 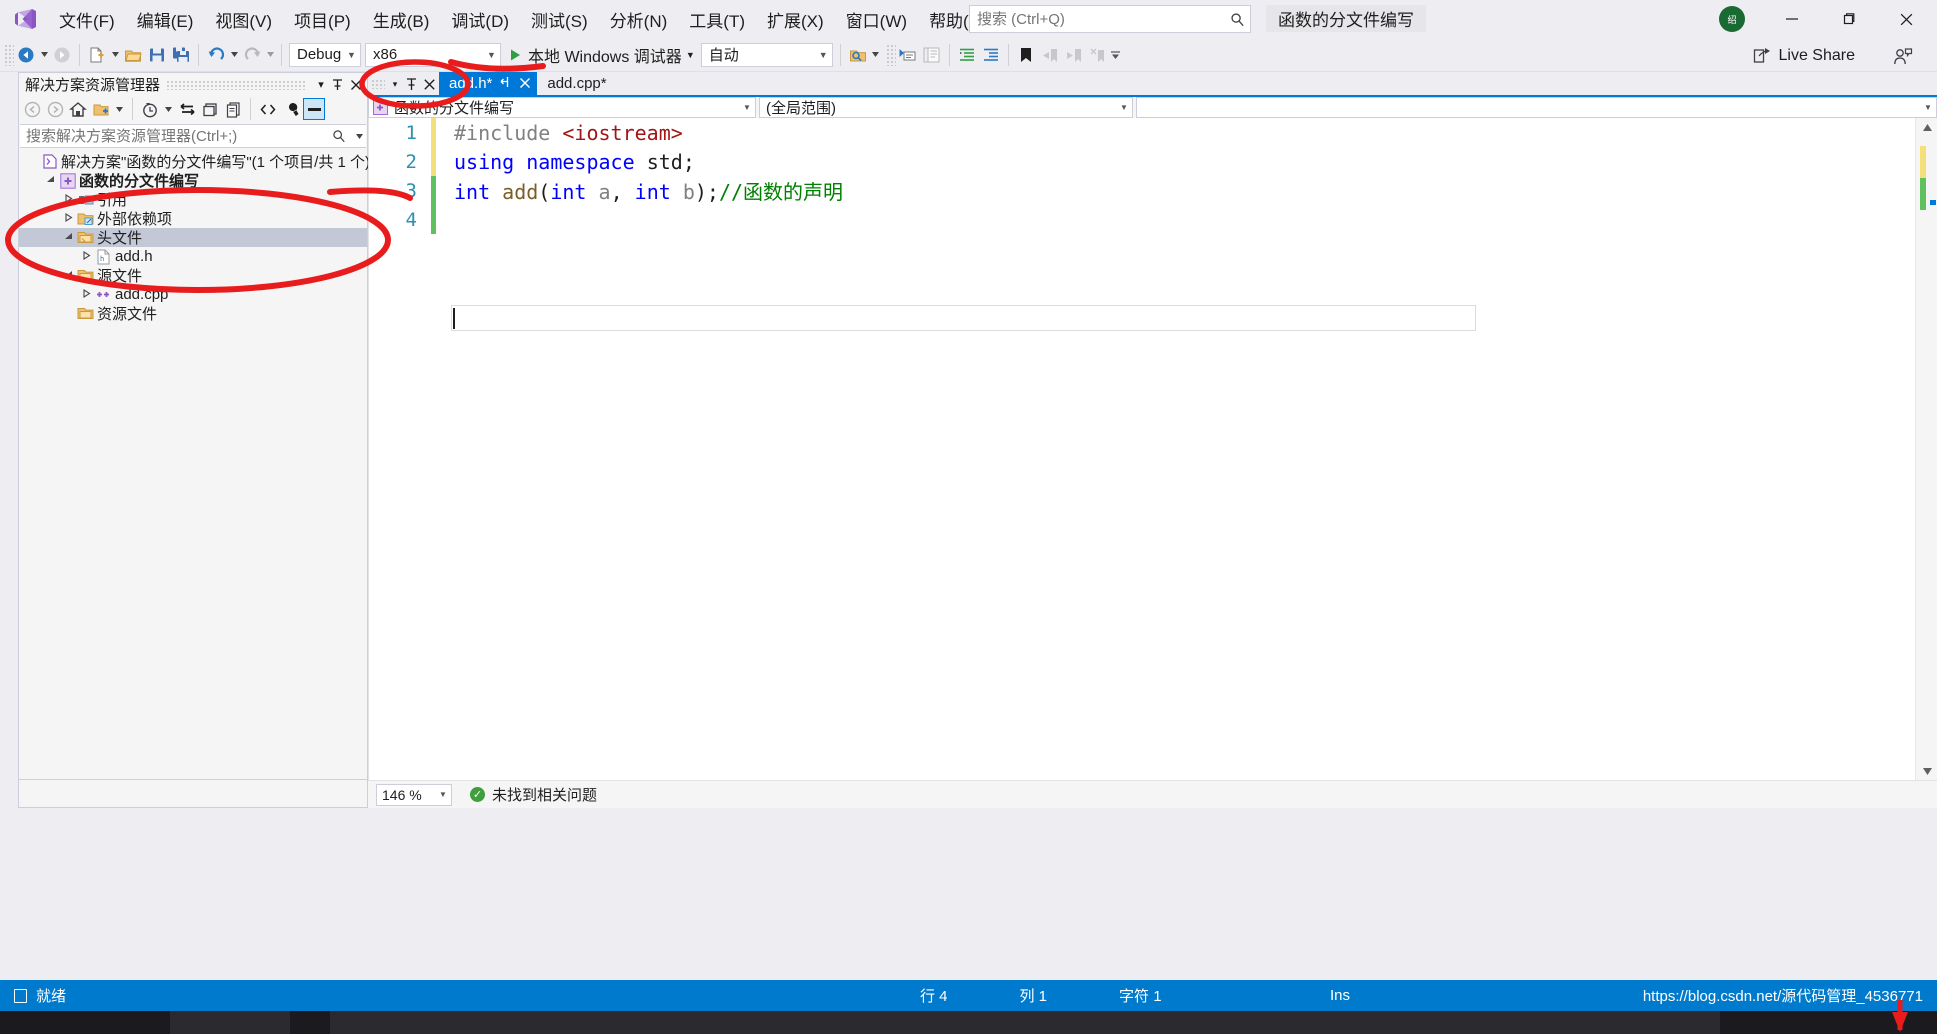 I want to click on tree-node-5: h add.h, so click(x=193, y=256).